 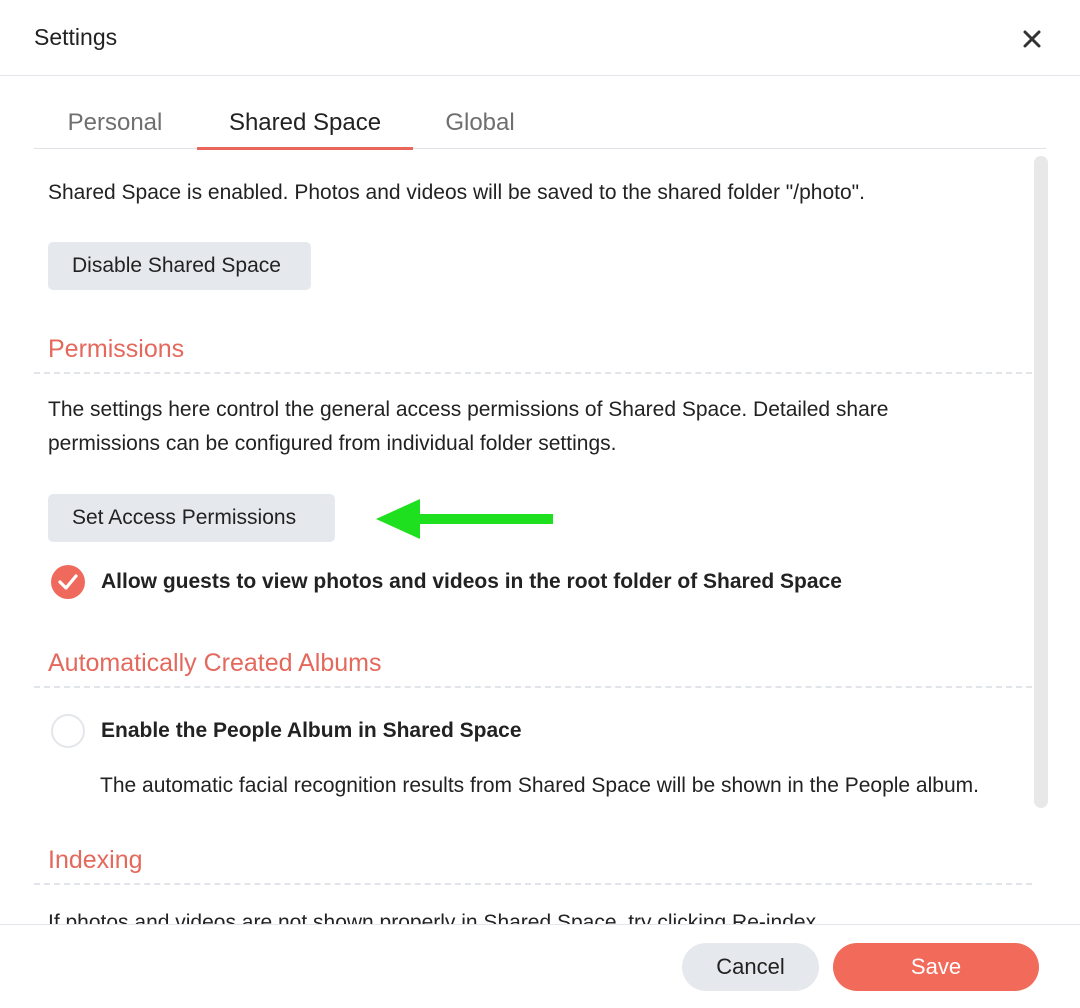 I want to click on permissions-divider, so click(x=533, y=373).